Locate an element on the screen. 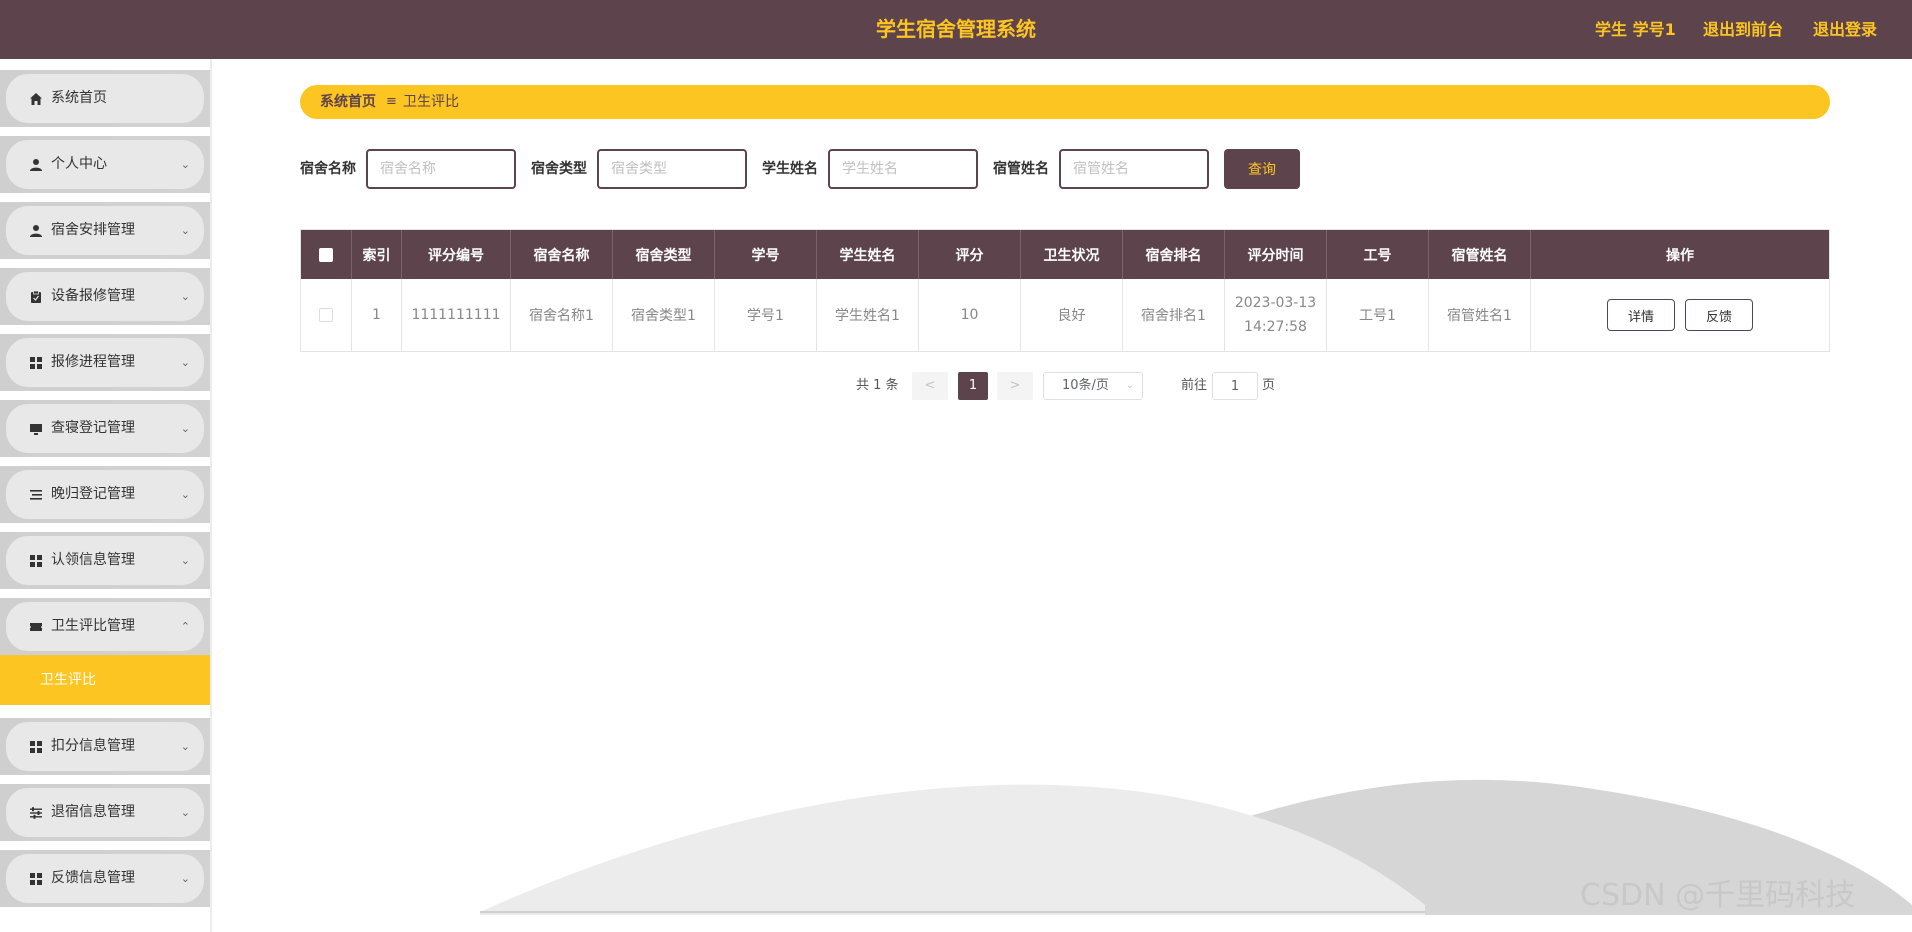  watermark-text: CSDN @千里码科技 is located at coordinates (1718, 895).